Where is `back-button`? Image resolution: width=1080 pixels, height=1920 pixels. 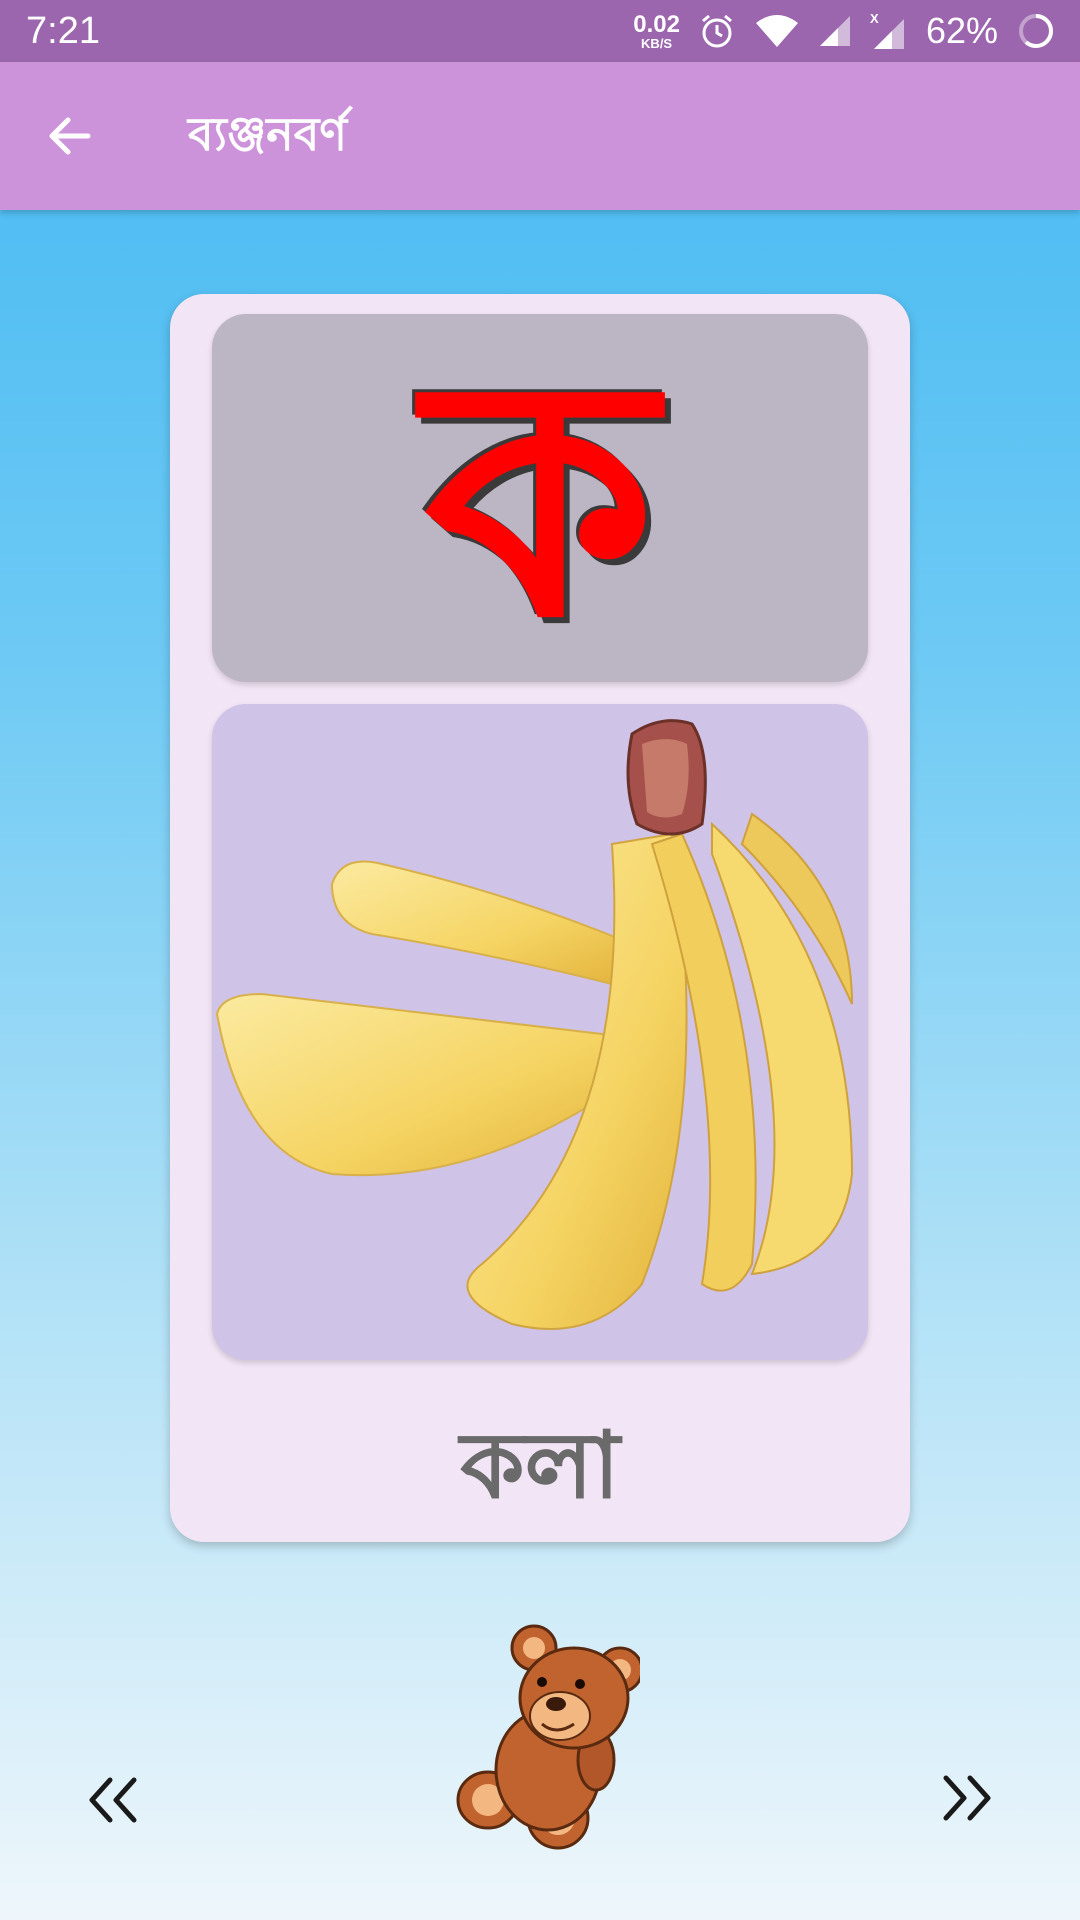 back-button is located at coordinates (70, 136).